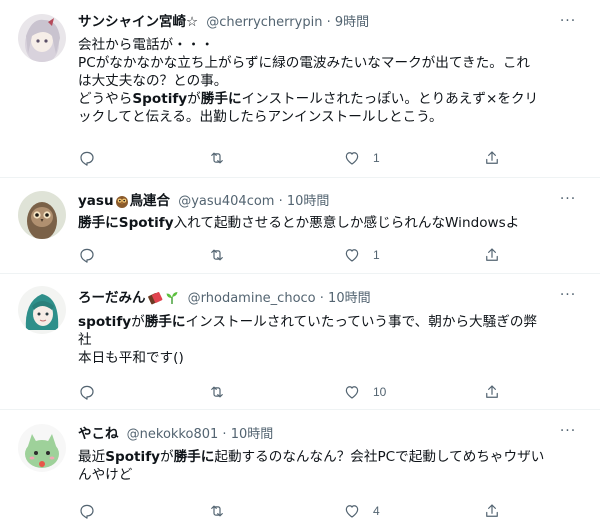 The width and height of the screenshot is (600, 532). What do you see at coordinates (105, 475) in the screenshot?
I see `text-line: んやけど` at bounding box center [105, 475].